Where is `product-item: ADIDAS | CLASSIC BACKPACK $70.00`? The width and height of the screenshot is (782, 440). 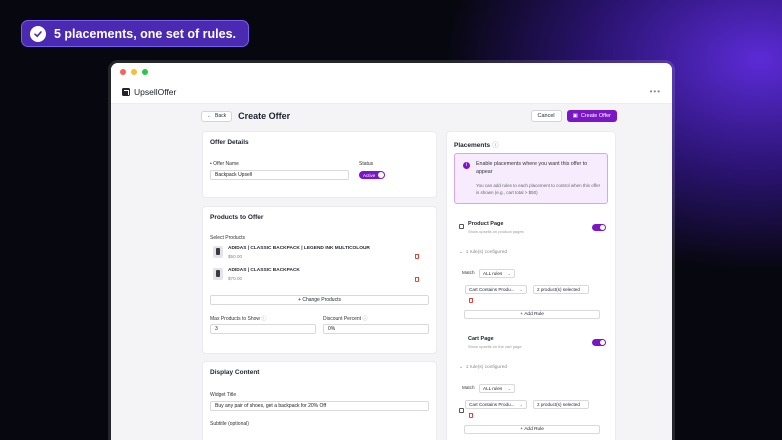 product-item: ADIDAS | CLASSIC BACKPACK $70.00 is located at coordinates (256, 274).